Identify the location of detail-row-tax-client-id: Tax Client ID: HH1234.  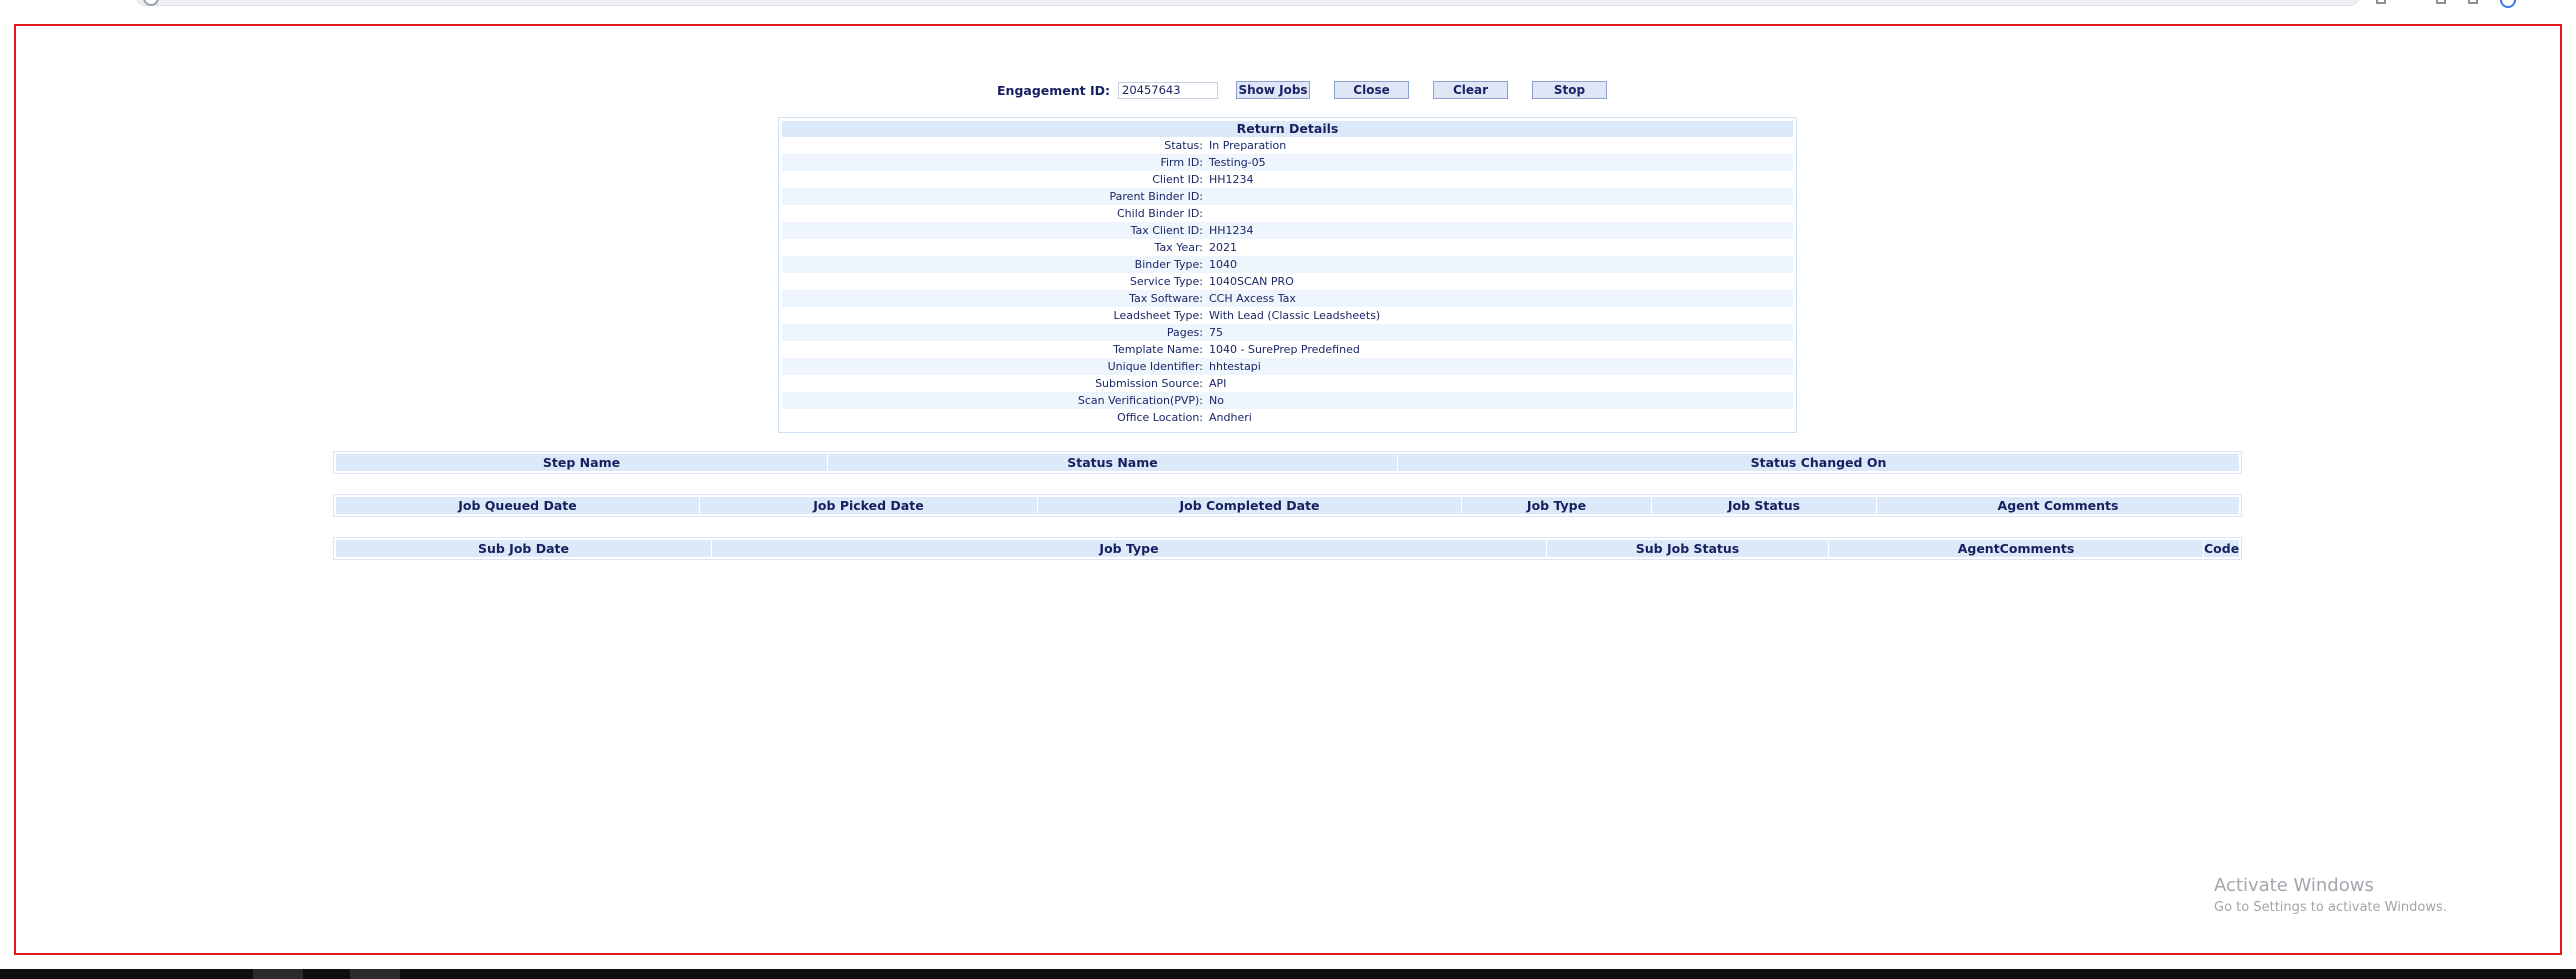
(1287, 230).